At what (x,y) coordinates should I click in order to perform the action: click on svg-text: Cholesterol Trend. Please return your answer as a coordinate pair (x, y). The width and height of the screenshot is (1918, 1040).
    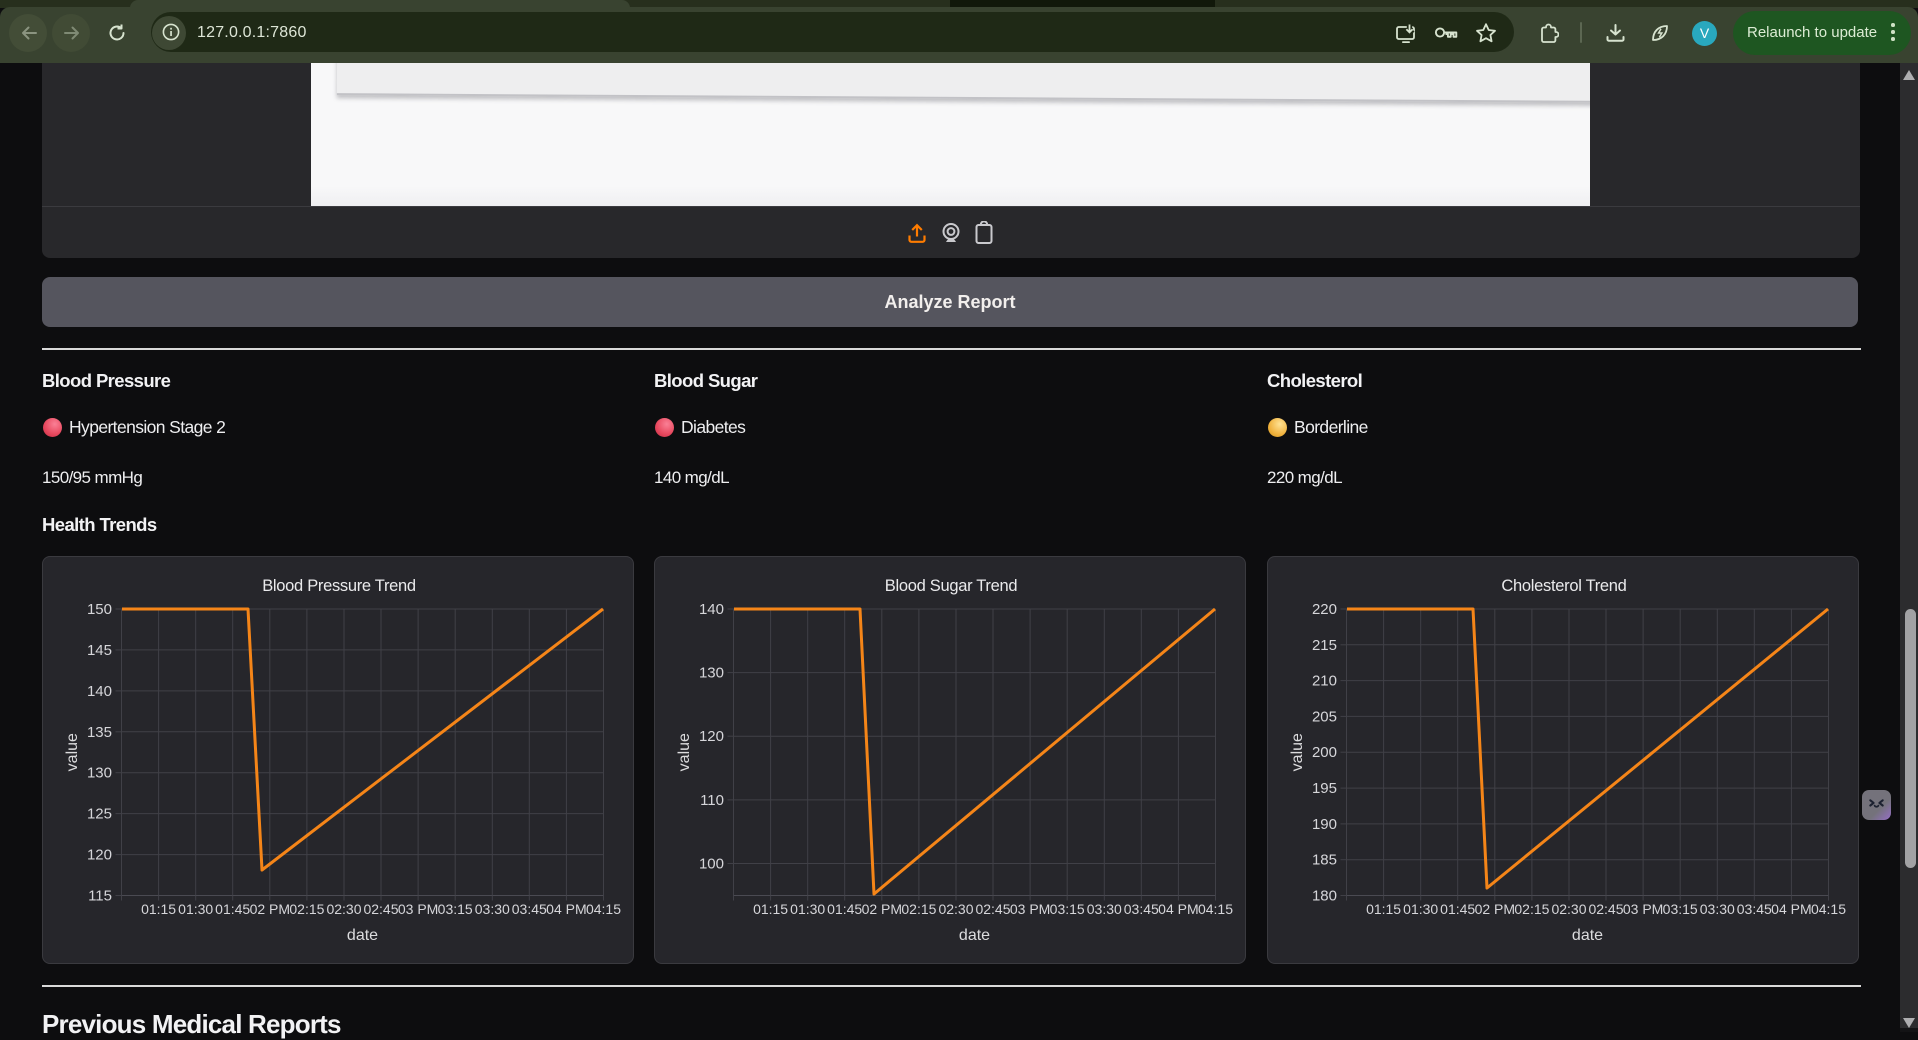
    Looking at the image, I should click on (1563, 586).